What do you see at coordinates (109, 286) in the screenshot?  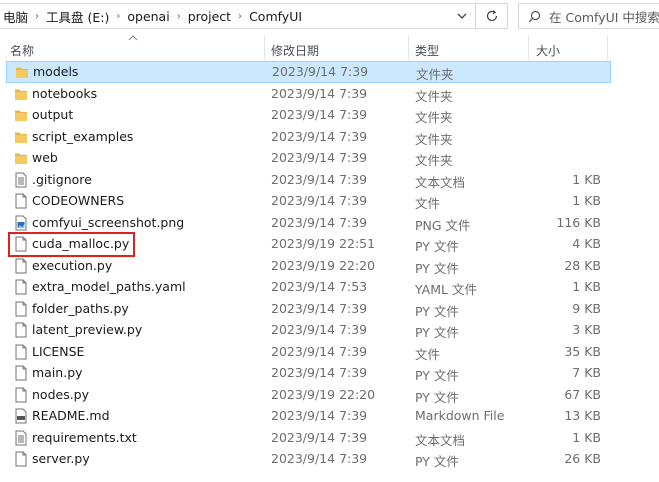 I see `file-name: extra_model_paths.yaml` at bounding box center [109, 286].